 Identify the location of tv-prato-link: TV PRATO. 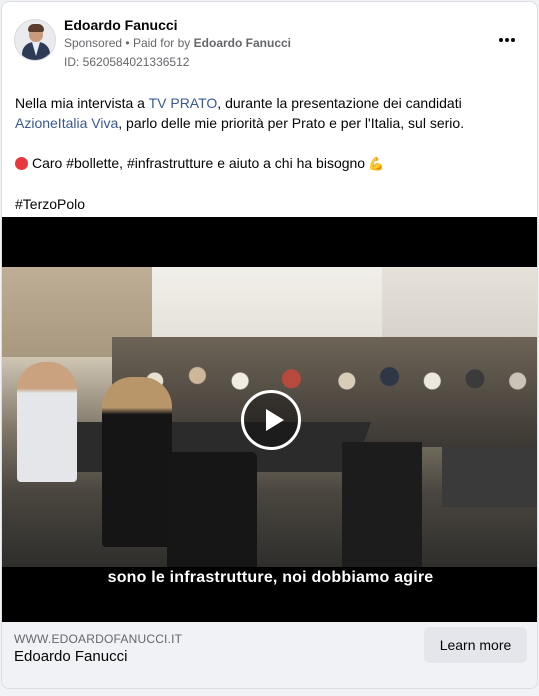
(183, 103).